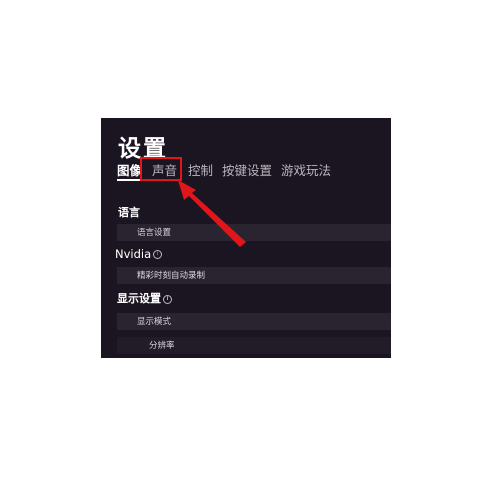 The width and height of the screenshot is (500, 495). I want to click on tab-keybindings-label: 按键设置, so click(247, 170).